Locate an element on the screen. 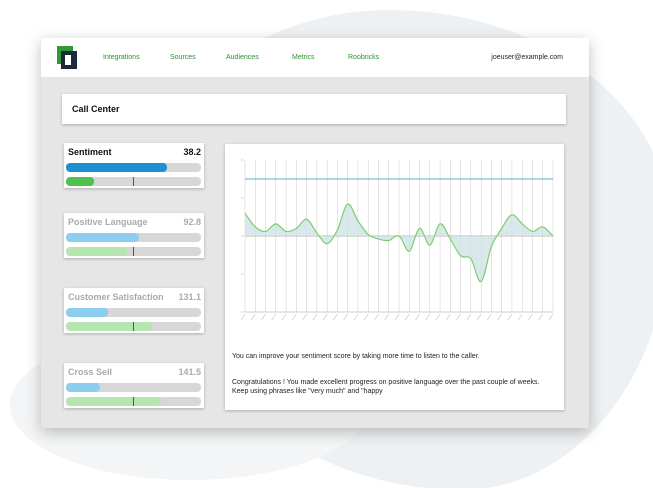 The width and height of the screenshot is (653, 488). nav-audiences: Audiences is located at coordinates (242, 57).